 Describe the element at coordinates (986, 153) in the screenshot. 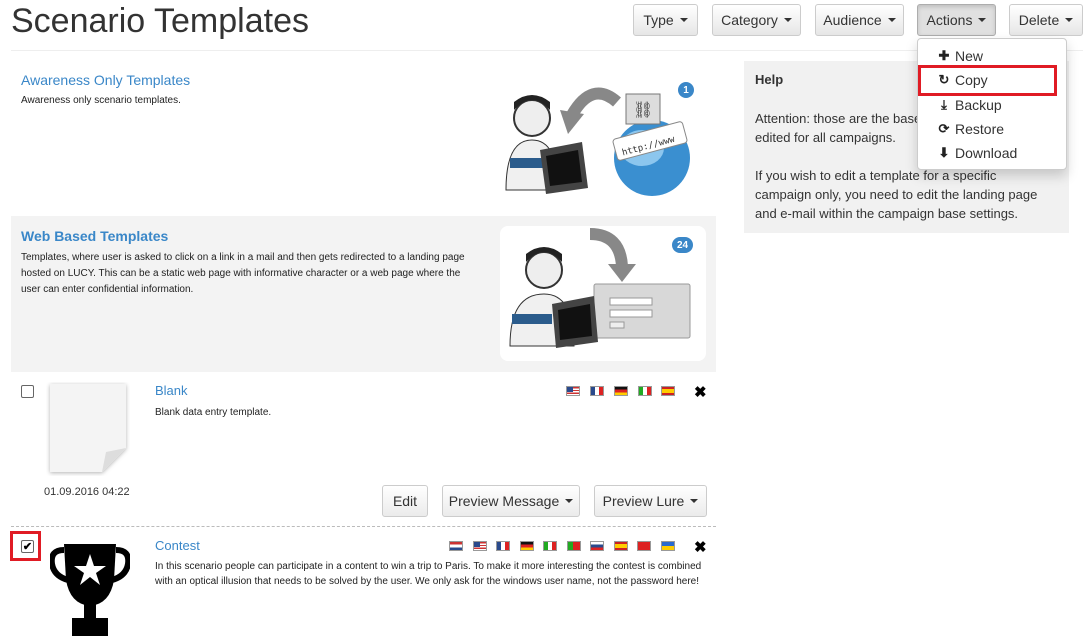

I see `menu-item-download-label: Download` at that location.